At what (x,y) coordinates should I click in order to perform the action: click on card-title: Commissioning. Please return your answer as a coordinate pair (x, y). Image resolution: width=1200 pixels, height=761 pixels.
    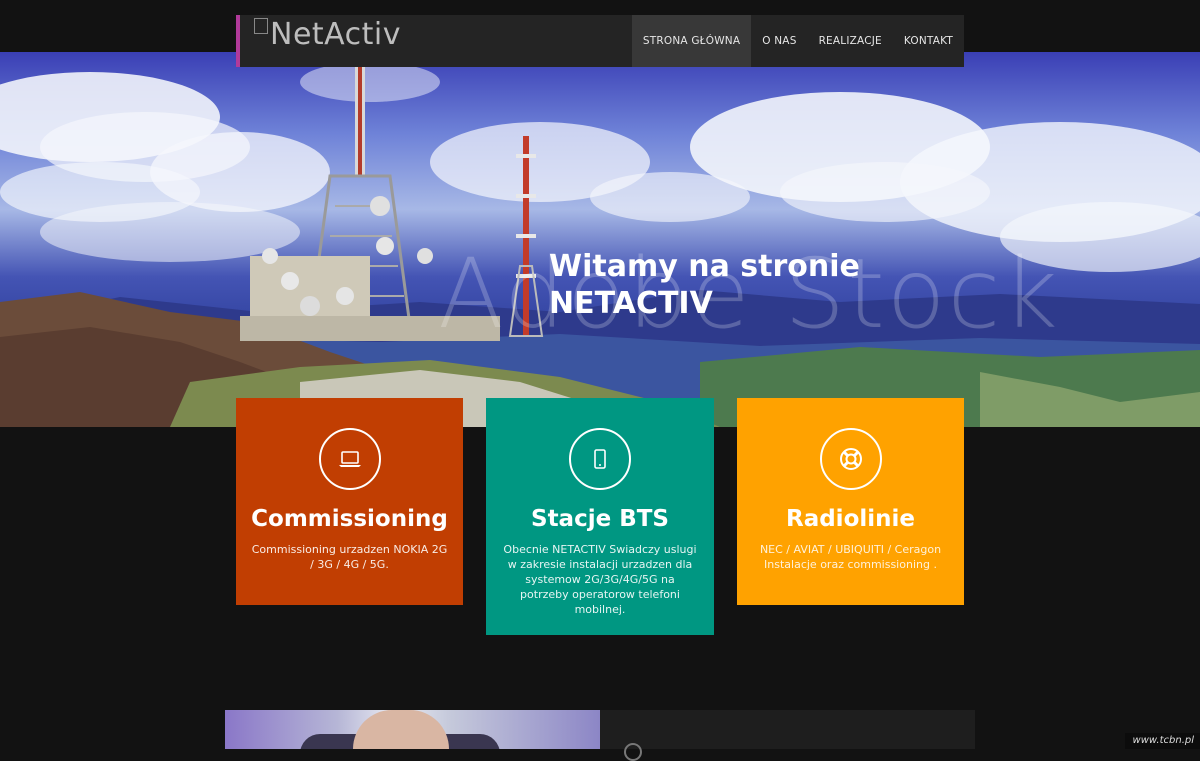
    Looking at the image, I should click on (349, 519).